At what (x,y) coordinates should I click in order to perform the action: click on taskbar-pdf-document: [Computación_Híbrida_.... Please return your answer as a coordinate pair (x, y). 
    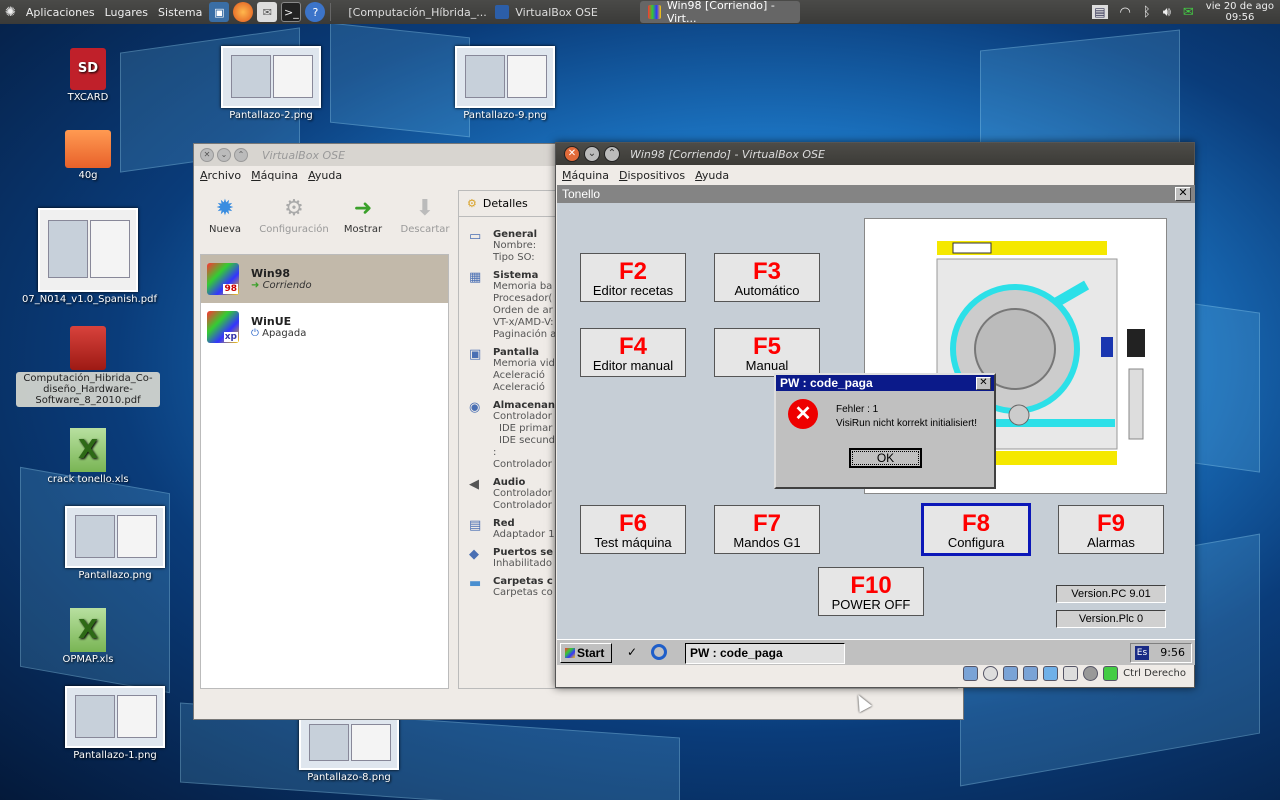
    Looking at the image, I should click on (410, 12).